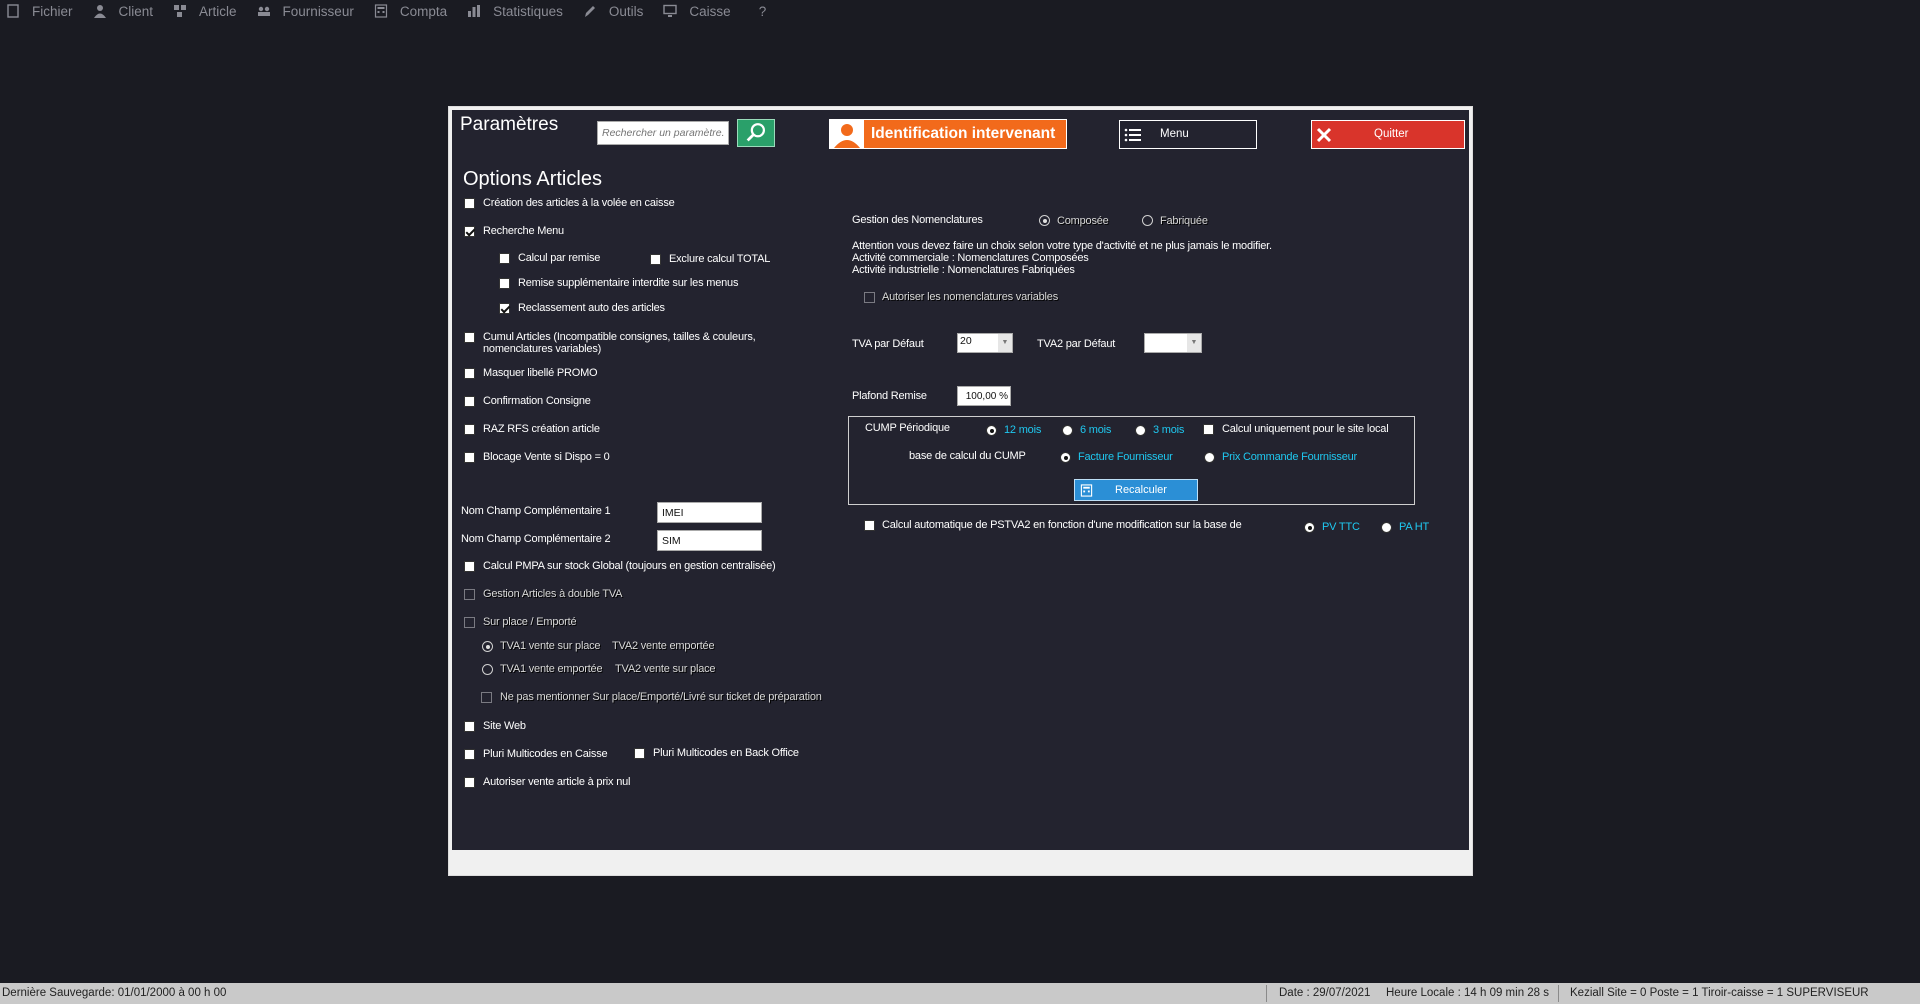 Image resolution: width=1920 pixels, height=1004 pixels. What do you see at coordinates (670, 11) in the screenshot?
I see `monitor-icon` at bounding box center [670, 11].